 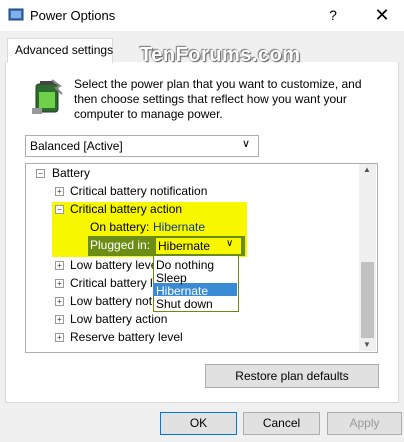 I want to click on tab-label: Advanced settings, so click(x=64, y=50).